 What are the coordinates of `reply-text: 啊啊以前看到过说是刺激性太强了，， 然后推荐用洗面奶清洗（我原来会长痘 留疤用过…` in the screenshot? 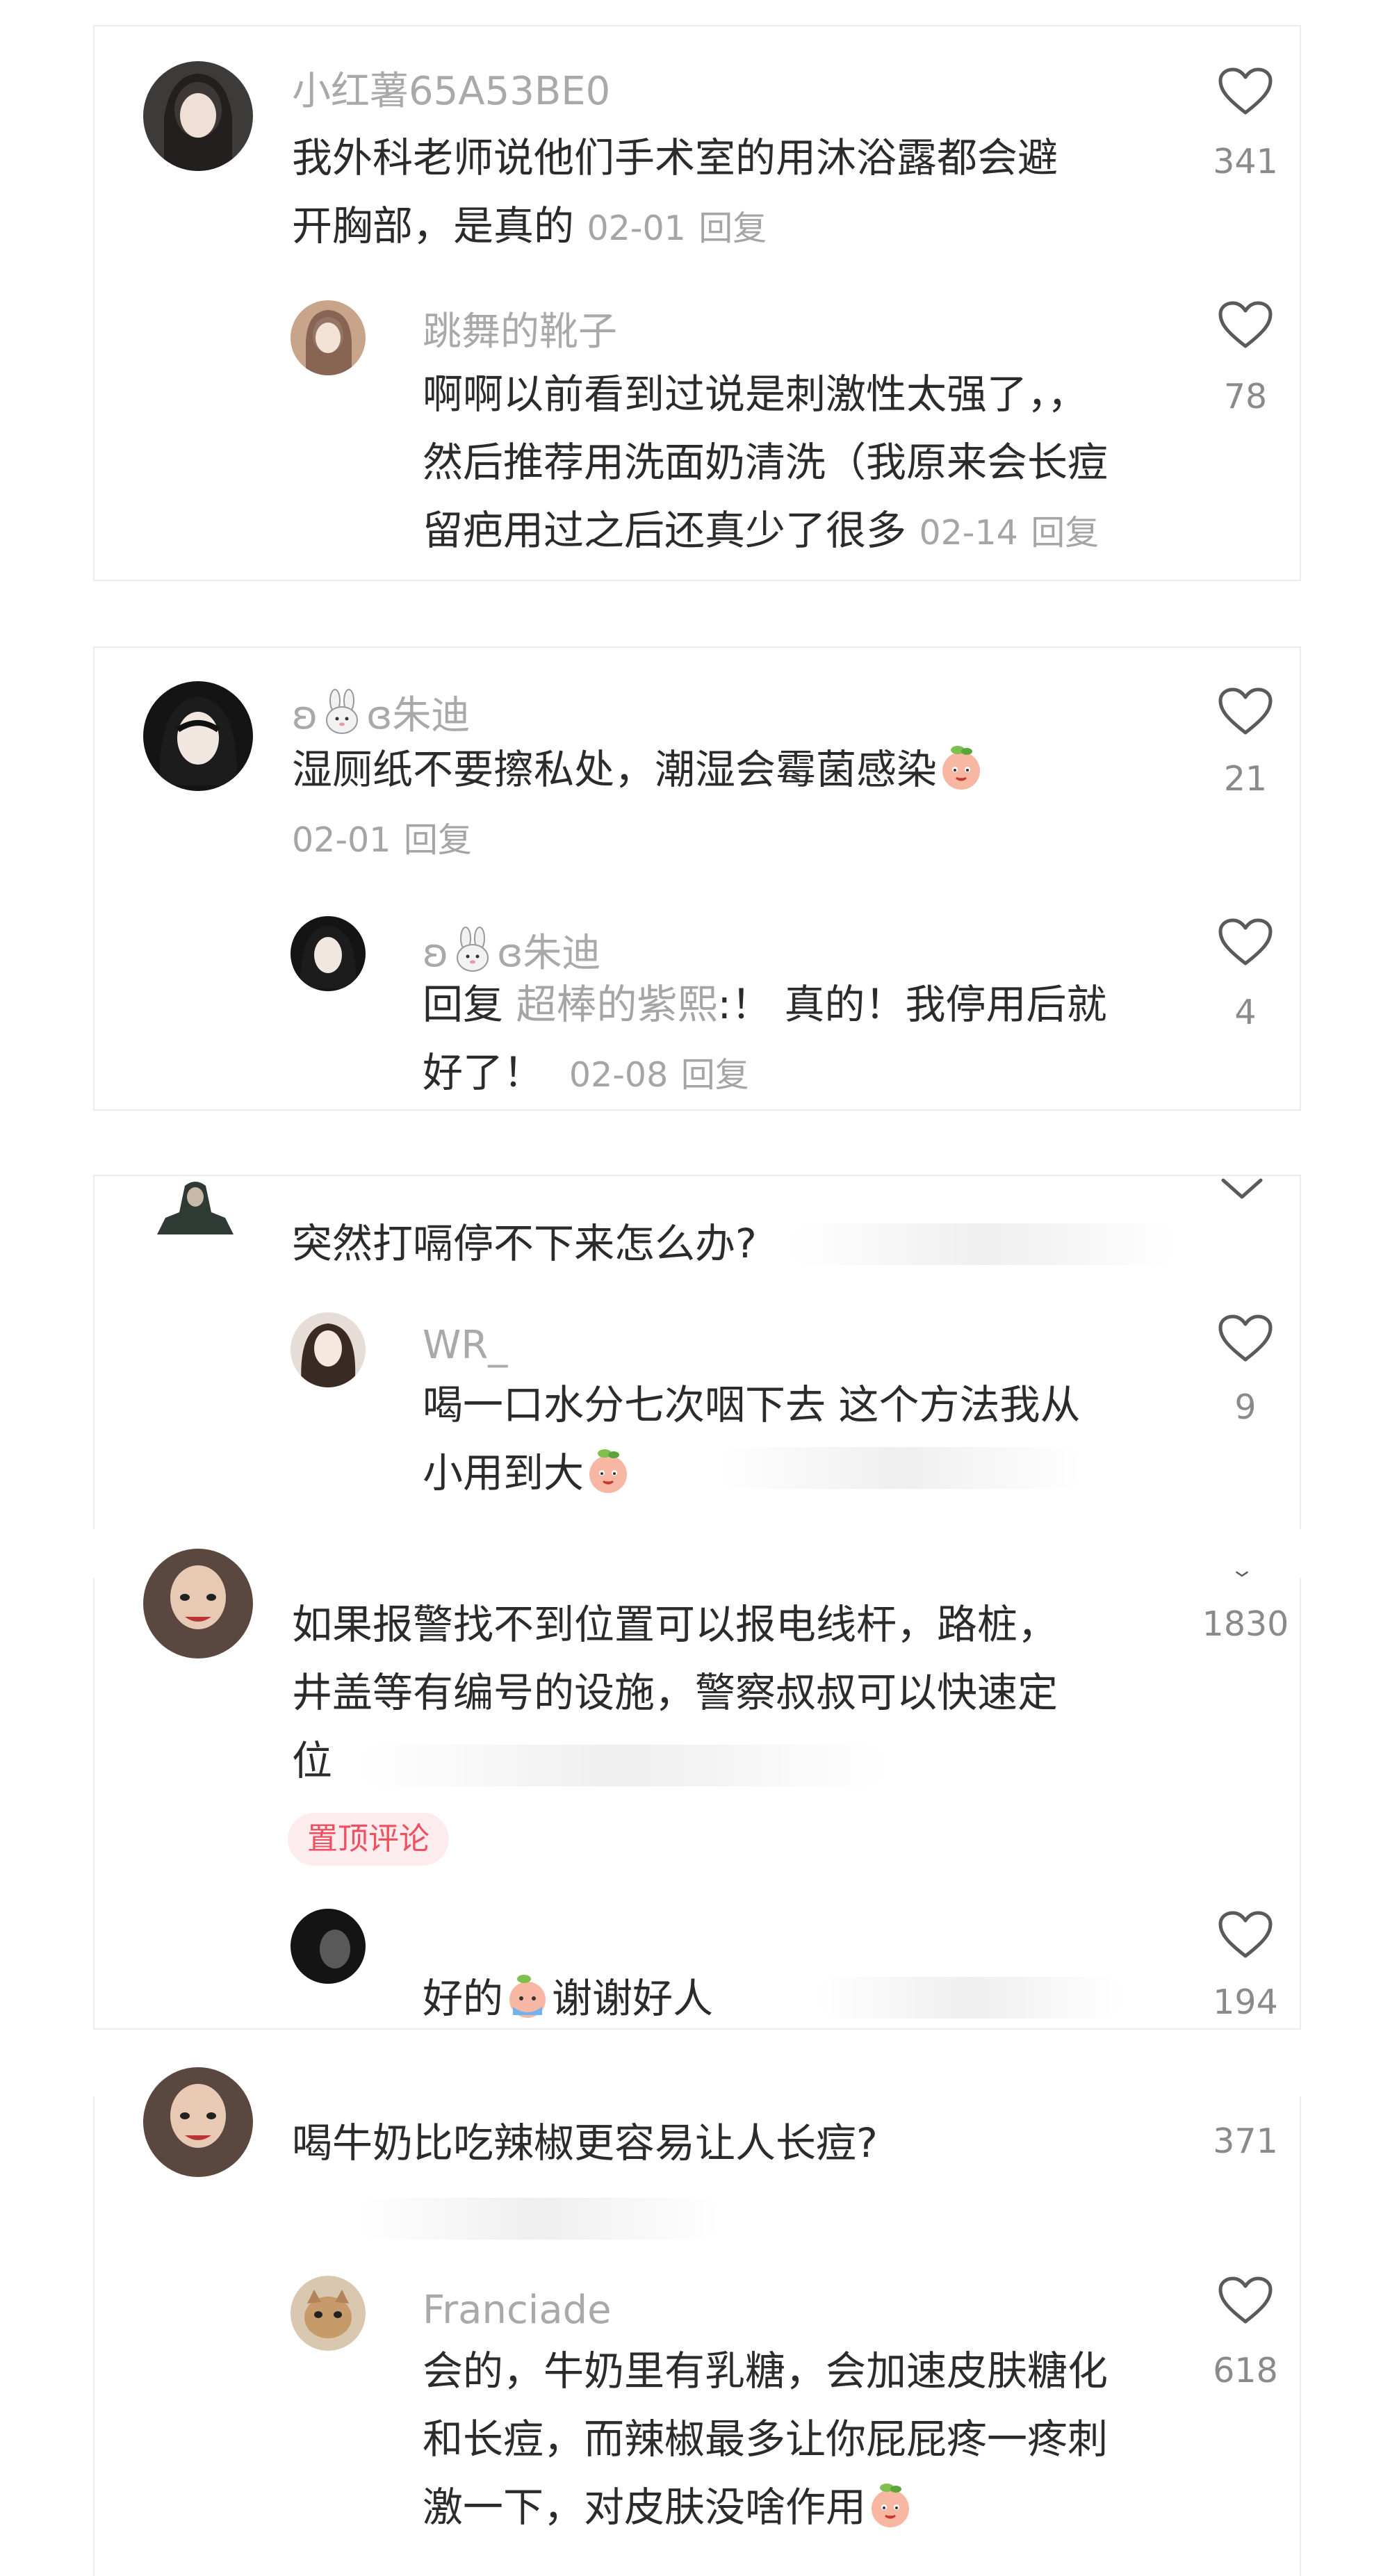 It's located at (766, 462).